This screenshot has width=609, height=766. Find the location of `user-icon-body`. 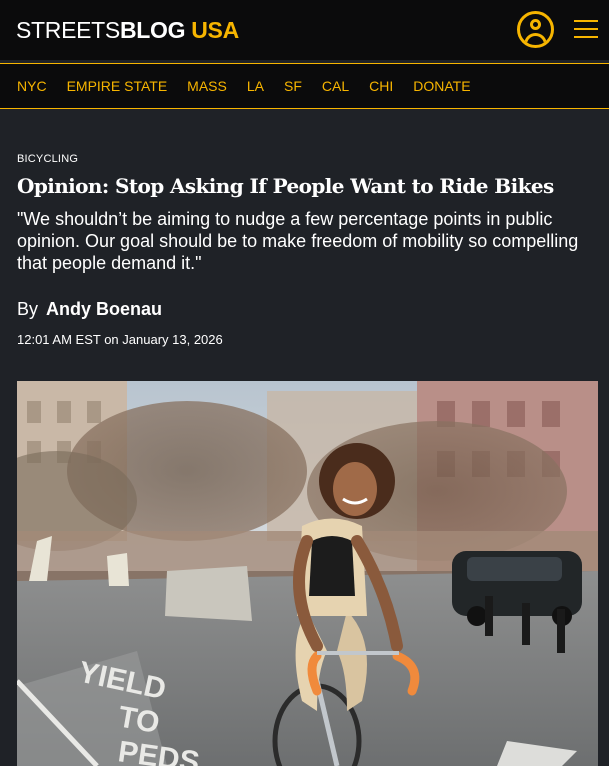

user-icon-body is located at coordinates (535, 39).